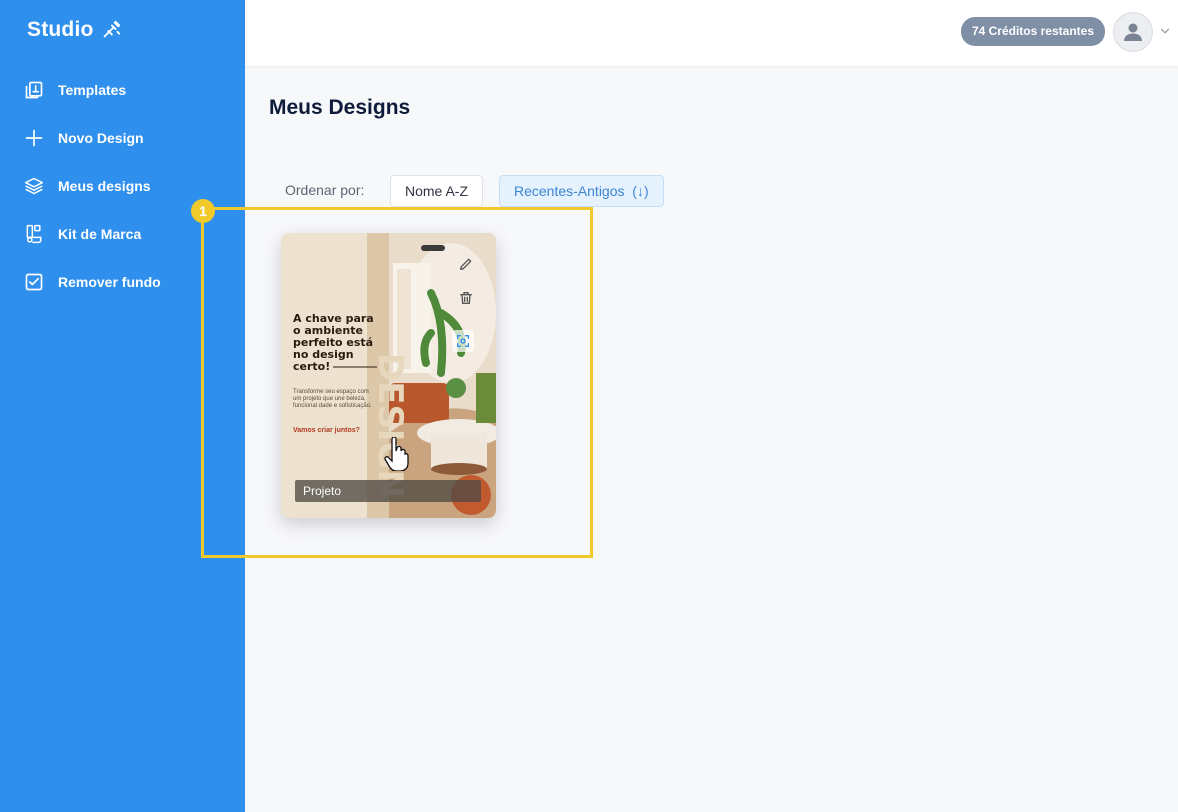 This screenshot has height=812, width=1178. Describe the element at coordinates (34, 282) in the screenshot. I see `check-square-icon` at that location.